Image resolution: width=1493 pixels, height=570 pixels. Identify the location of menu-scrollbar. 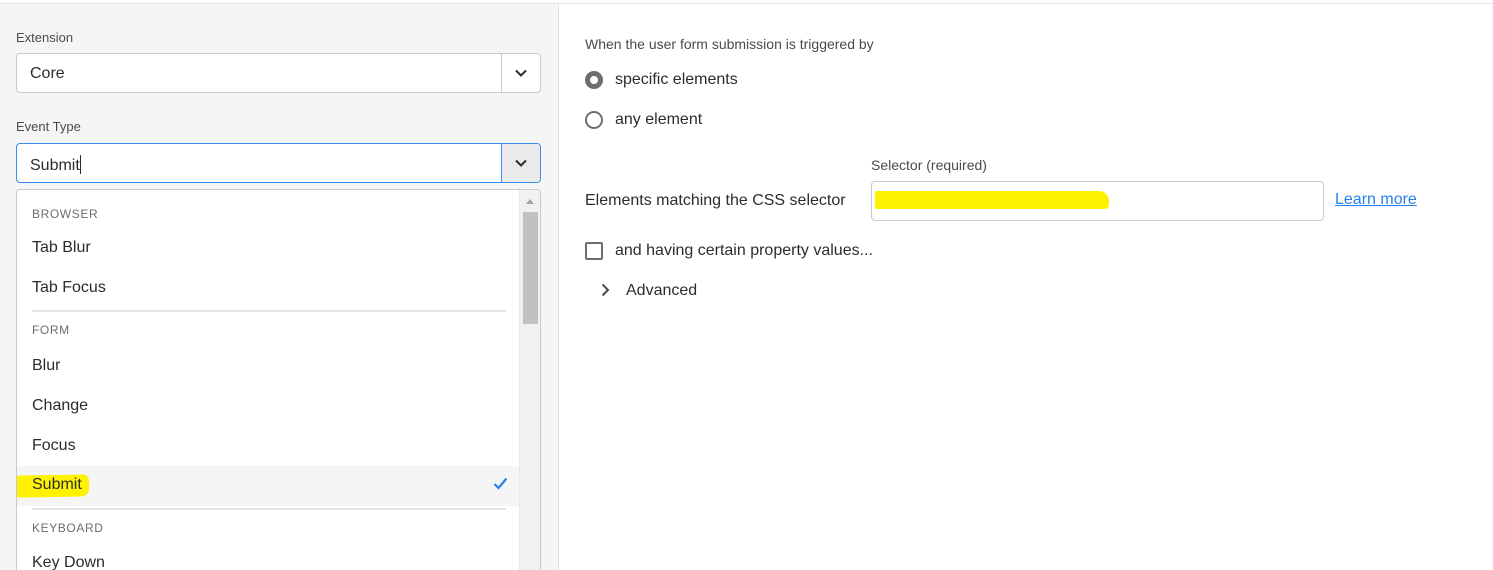
(529, 380).